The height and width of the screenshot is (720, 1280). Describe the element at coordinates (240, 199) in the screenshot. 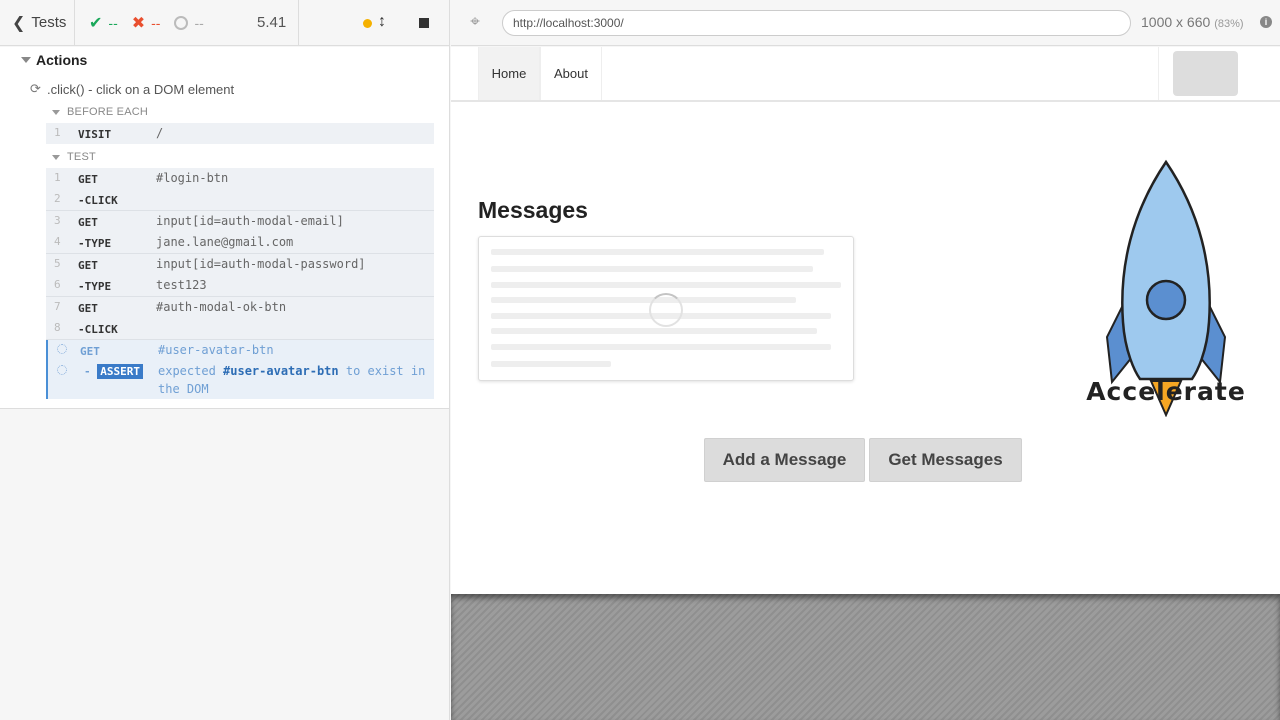

I see `command-row: 2 -CLICK` at that location.